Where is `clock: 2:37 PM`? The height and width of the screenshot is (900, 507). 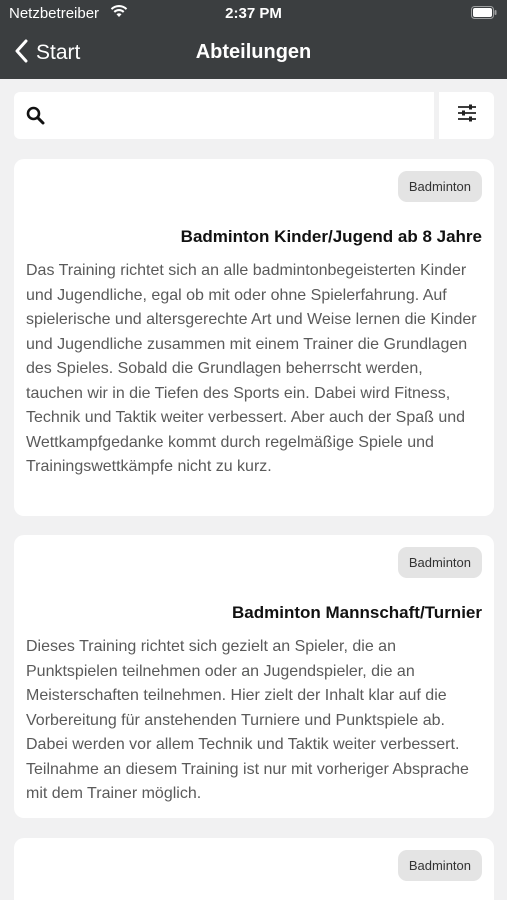 clock: 2:37 PM is located at coordinates (253, 13).